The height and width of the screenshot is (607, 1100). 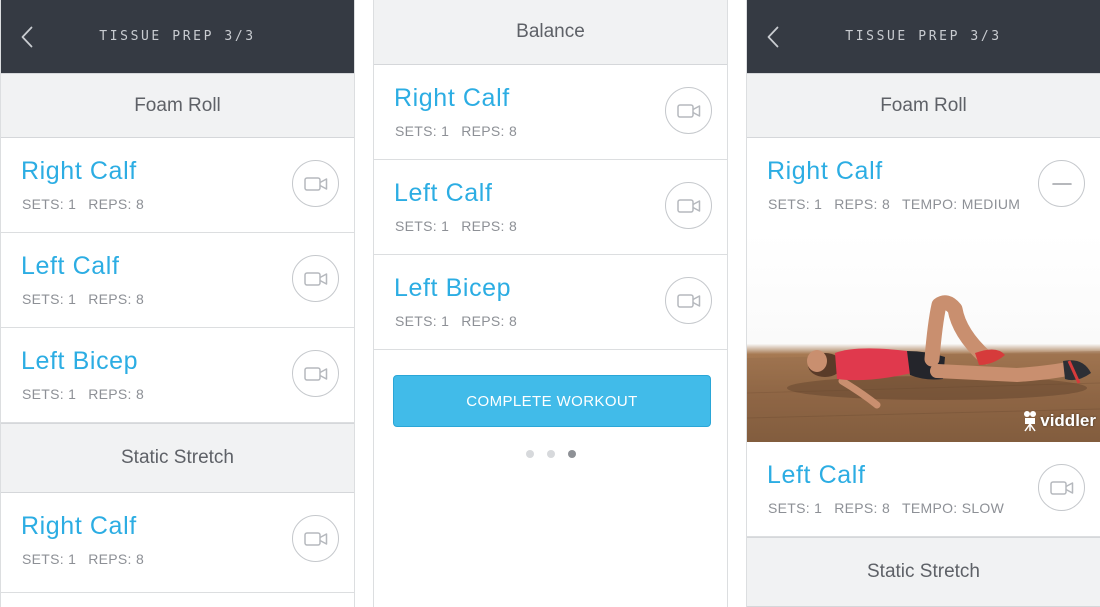 What do you see at coordinates (552, 401) in the screenshot?
I see `complete-workout-button: COMPLETE WORKOUT` at bounding box center [552, 401].